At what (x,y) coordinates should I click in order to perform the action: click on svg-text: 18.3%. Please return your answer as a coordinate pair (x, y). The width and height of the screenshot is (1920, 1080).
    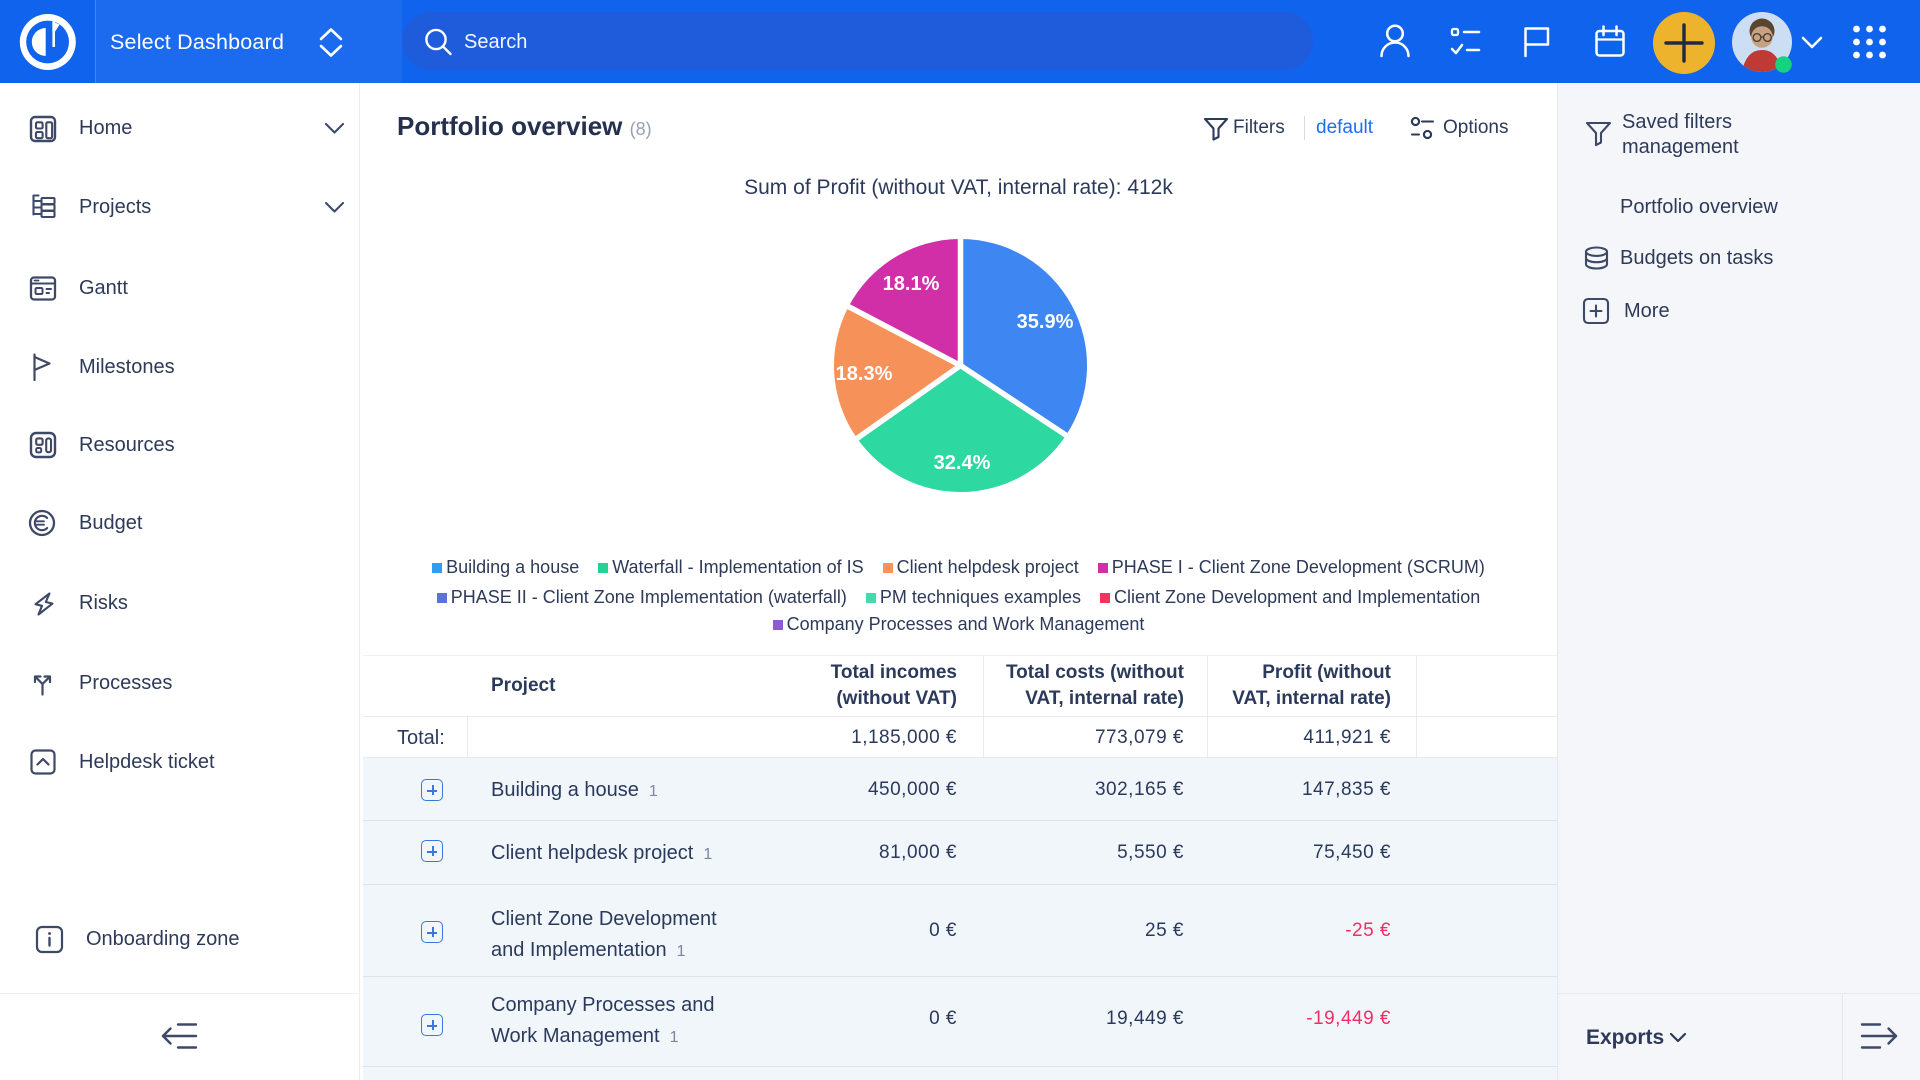
    Looking at the image, I should click on (864, 374).